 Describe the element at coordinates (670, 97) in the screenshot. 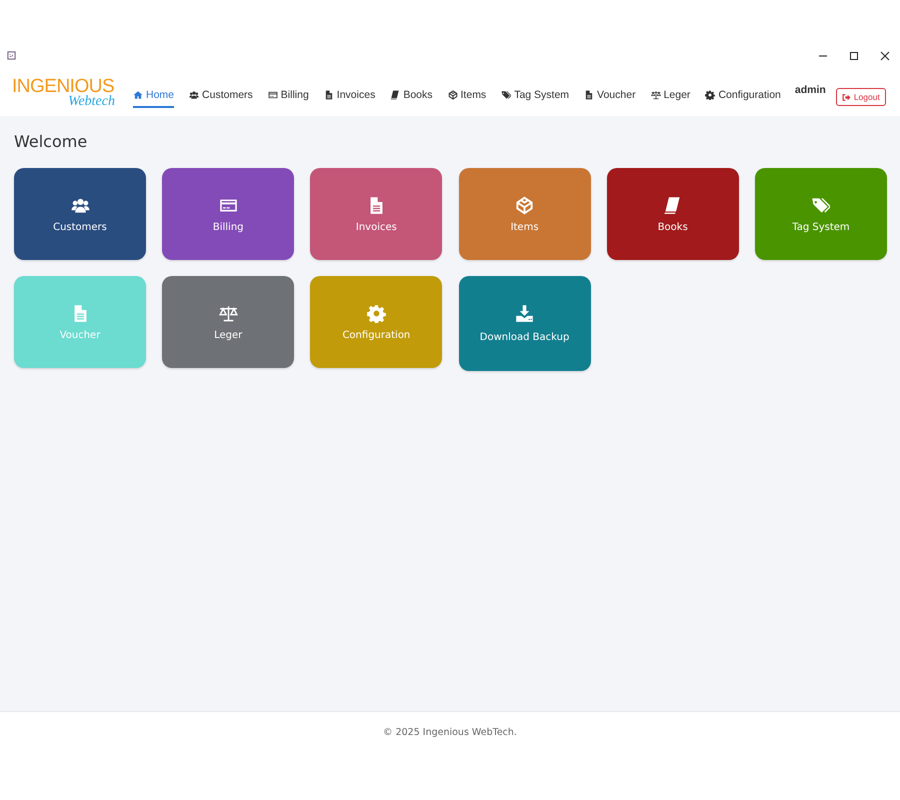

I see `nav-link: Leger` at that location.